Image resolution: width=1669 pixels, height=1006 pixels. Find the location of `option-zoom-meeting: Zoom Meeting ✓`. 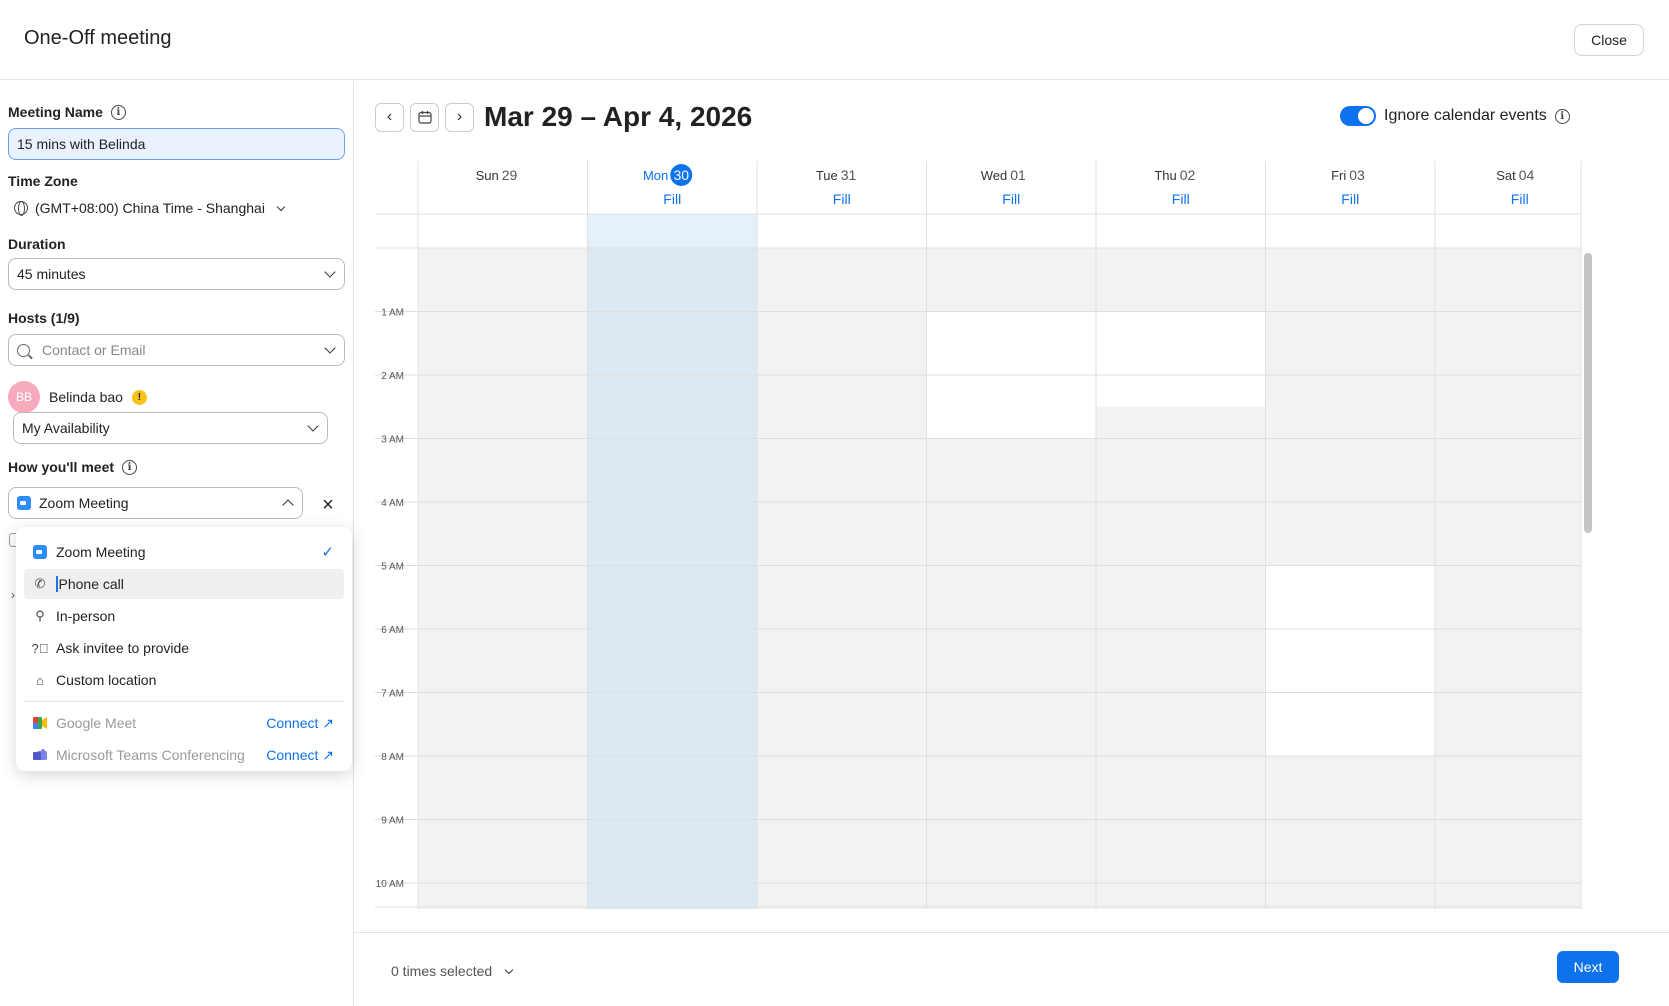

option-zoom-meeting: Zoom Meeting ✓ is located at coordinates (184, 552).